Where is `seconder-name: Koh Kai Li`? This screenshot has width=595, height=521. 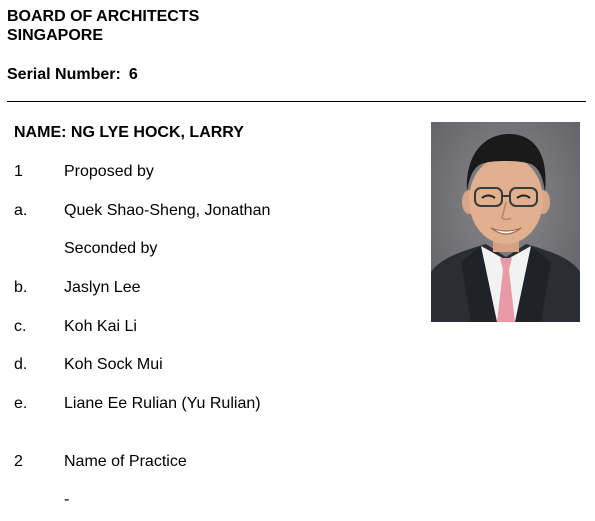 seconder-name: Koh Kai Li is located at coordinates (100, 326).